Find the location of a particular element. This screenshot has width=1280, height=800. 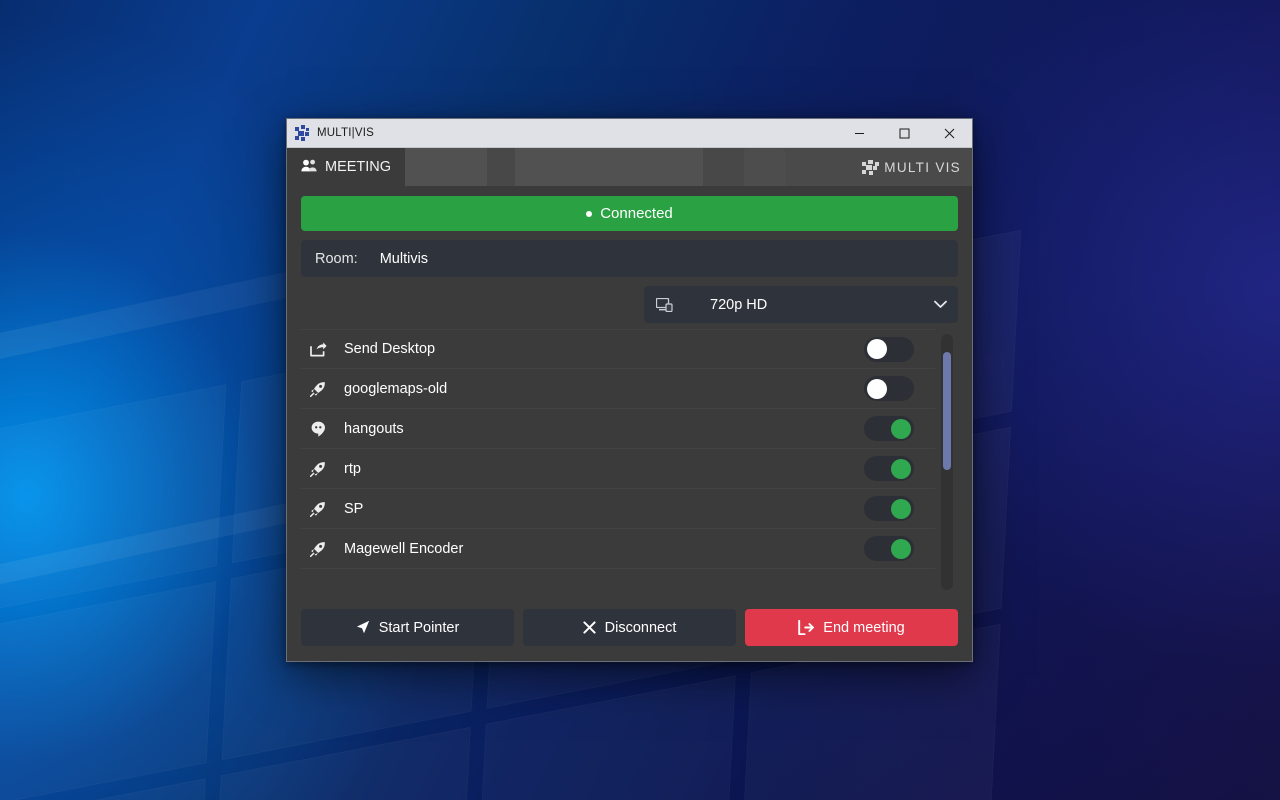

list-item: googlemaps-old is located at coordinates (618, 389).